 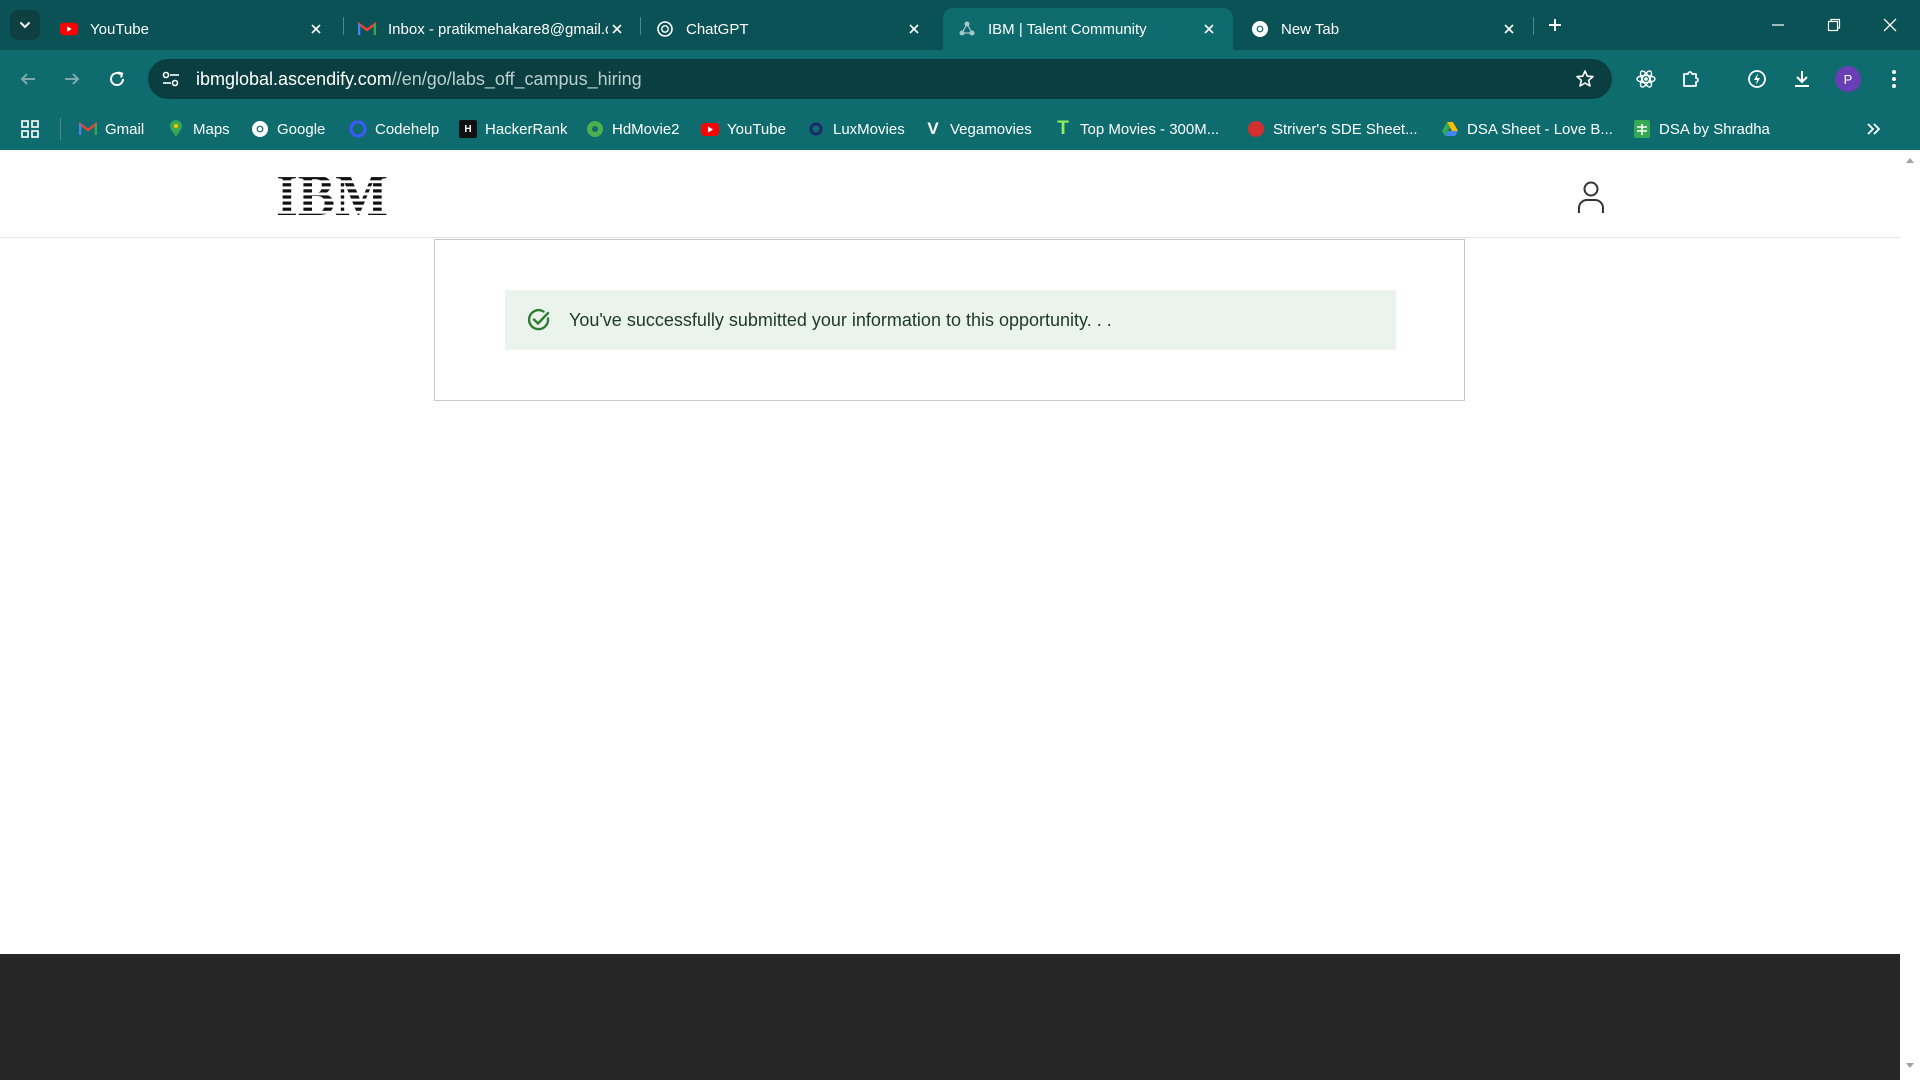 I want to click on tab-ibm-talent-community: IBM | Talent Community, so click(x=1088, y=29).